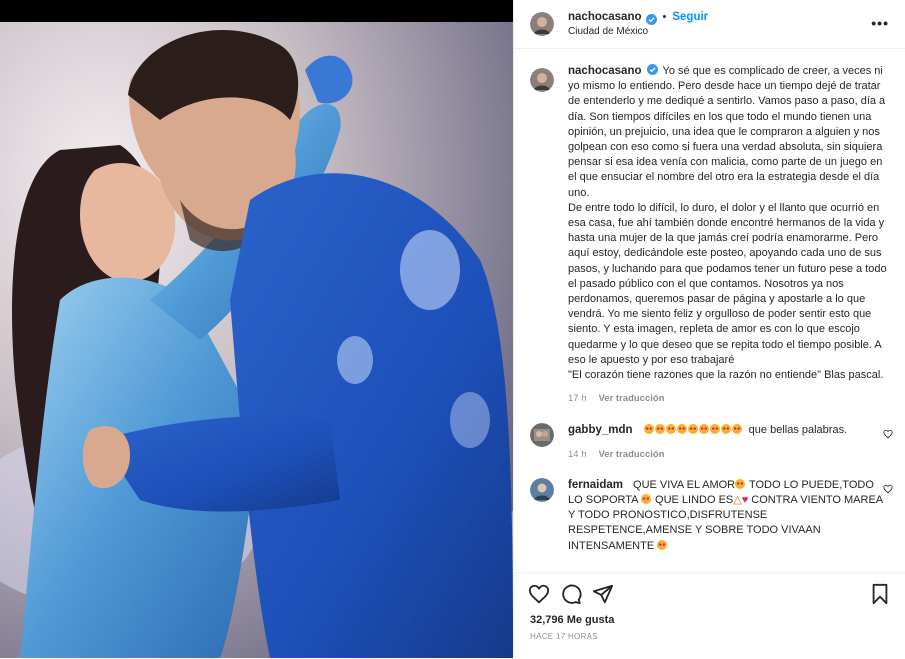  Describe the element at coordinates (692, 500) in the screenshot. I see `comment-text-part: QUE LINDO ES` at that location.